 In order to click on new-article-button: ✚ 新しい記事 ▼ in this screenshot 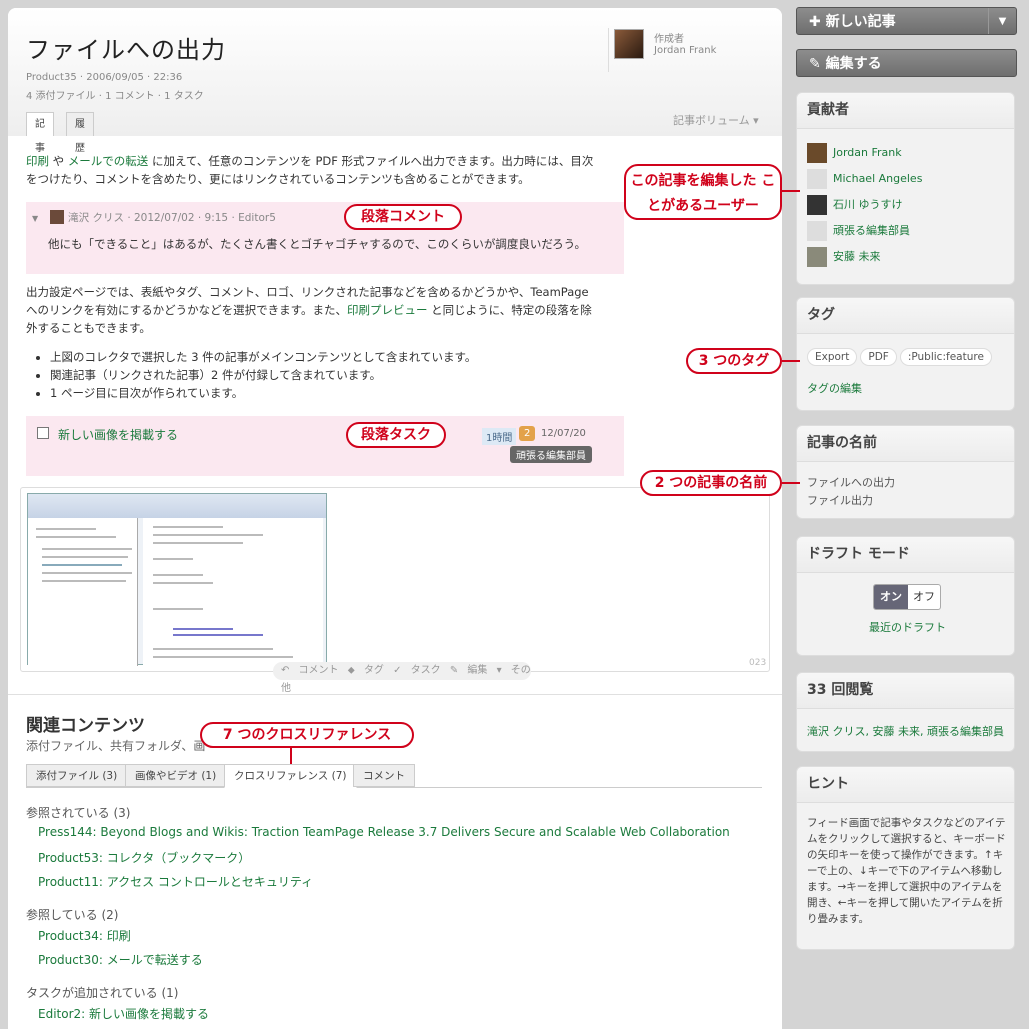, I will do `click(906, 21)`.